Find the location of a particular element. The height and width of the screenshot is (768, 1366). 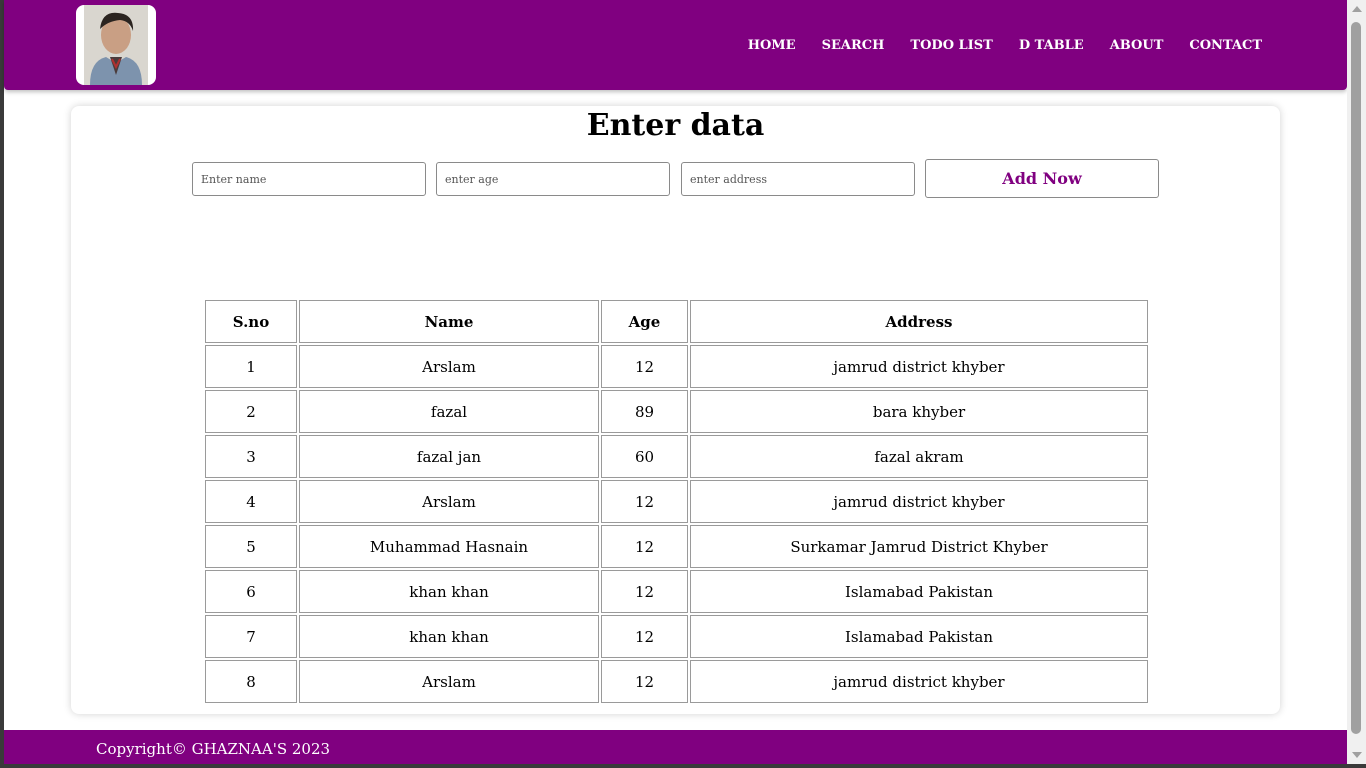

scroll-thumb is located at coordinates (1356, 378).